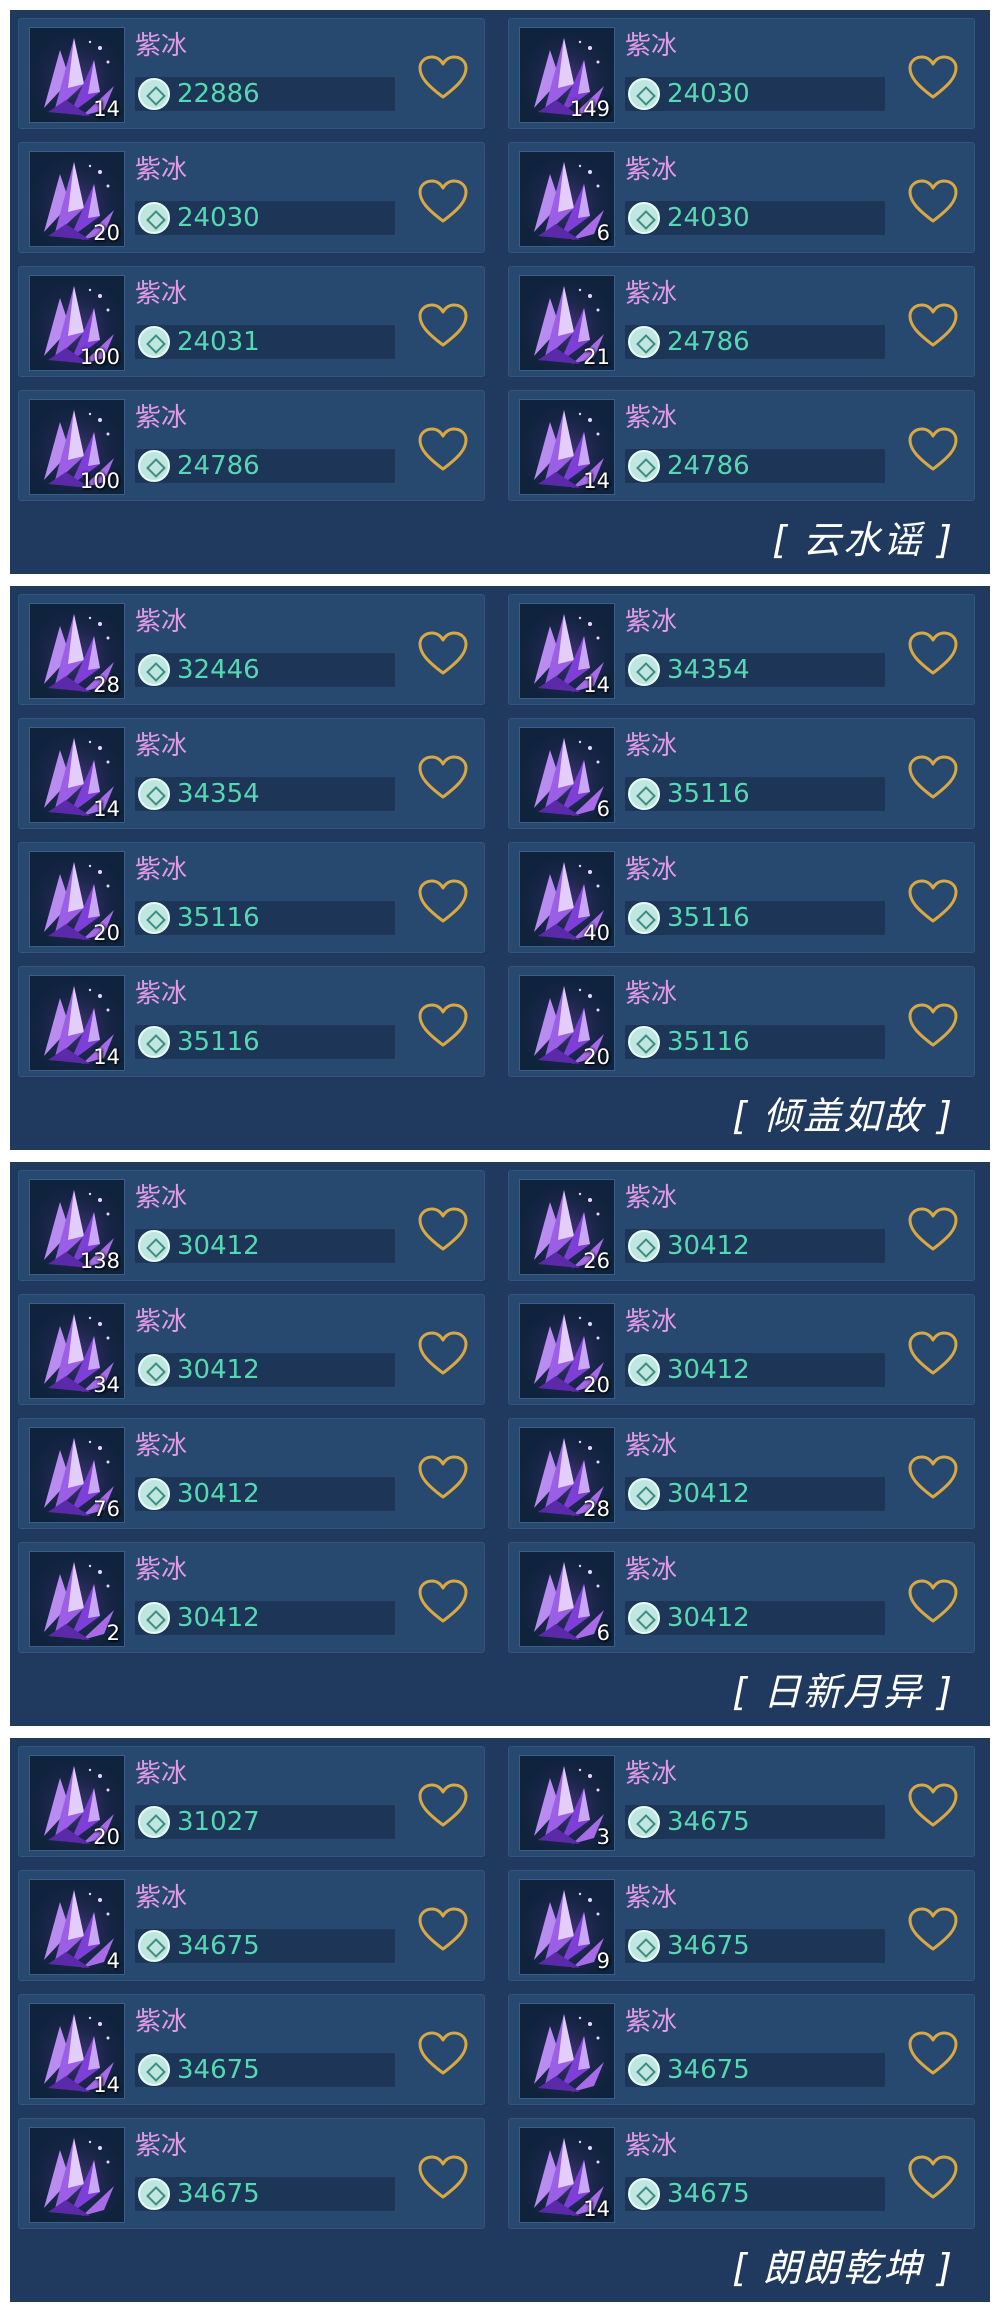  I want to click on listing-card: 40 紫冰 35116, so click(741, 897).